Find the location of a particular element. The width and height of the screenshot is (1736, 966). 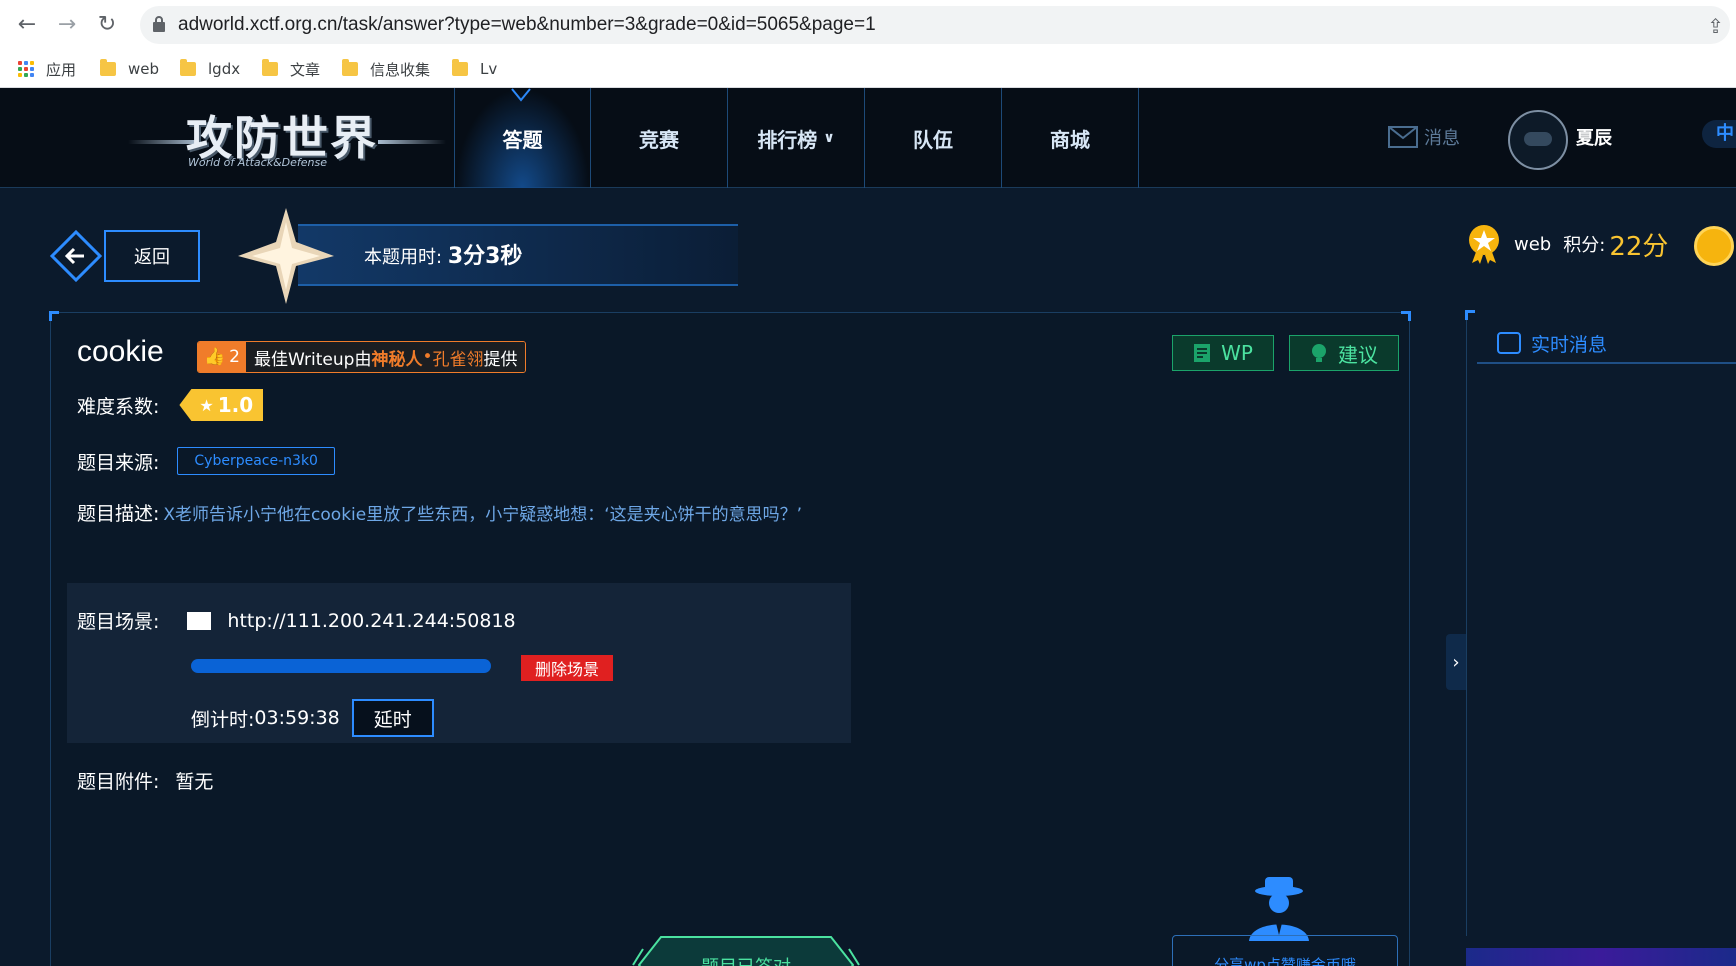

realtime-title: 实时消息 is located at coordinates (1569, 344).